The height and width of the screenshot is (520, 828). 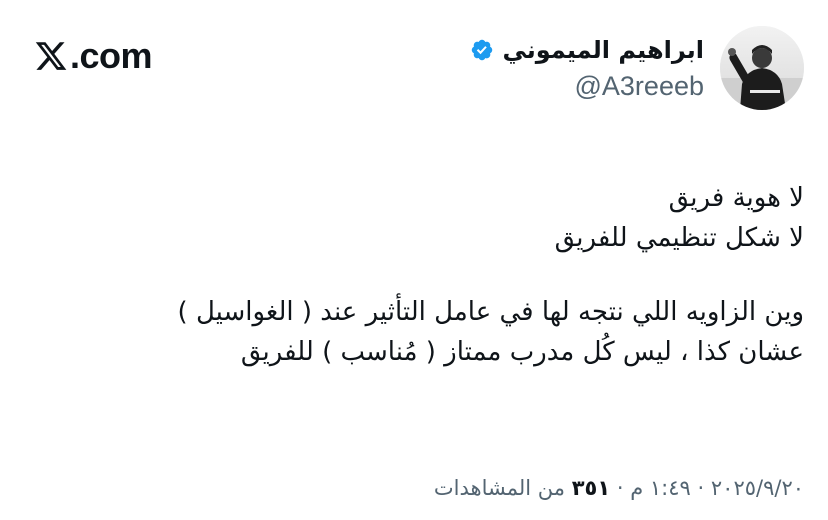 I want to click on name-row: ابراهيم الميموني, so click(x=587, y=50).